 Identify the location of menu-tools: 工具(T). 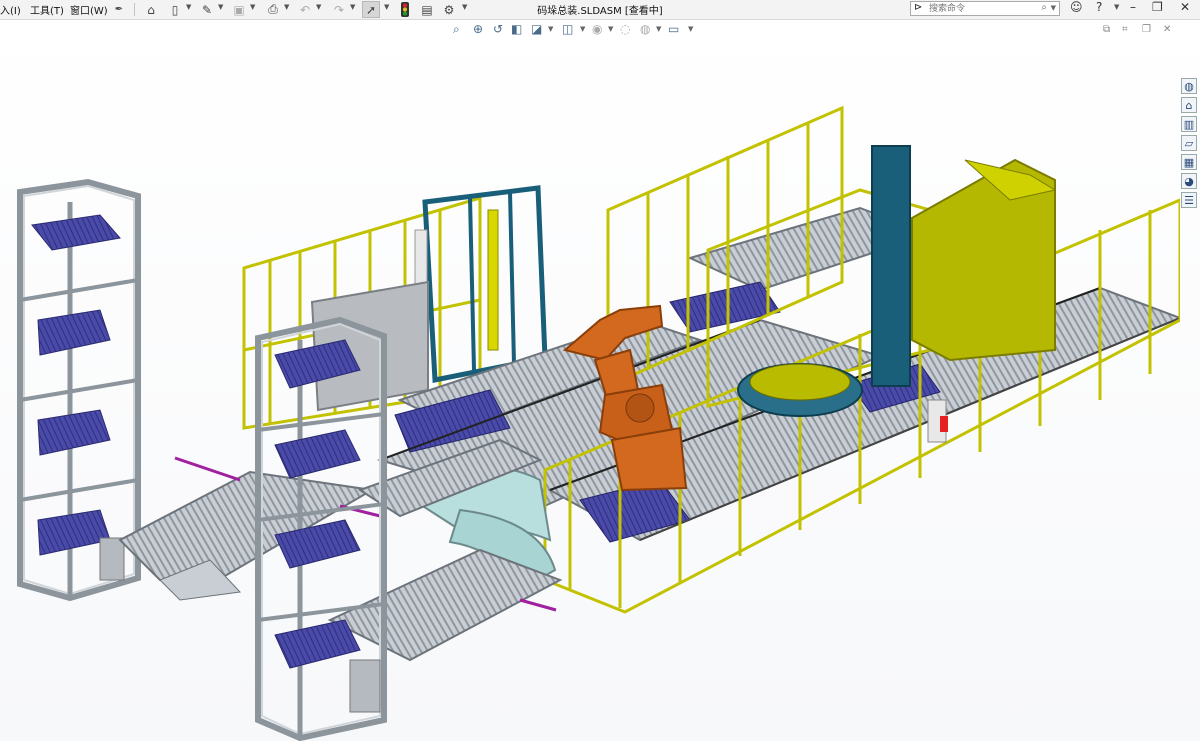
(47, 9).